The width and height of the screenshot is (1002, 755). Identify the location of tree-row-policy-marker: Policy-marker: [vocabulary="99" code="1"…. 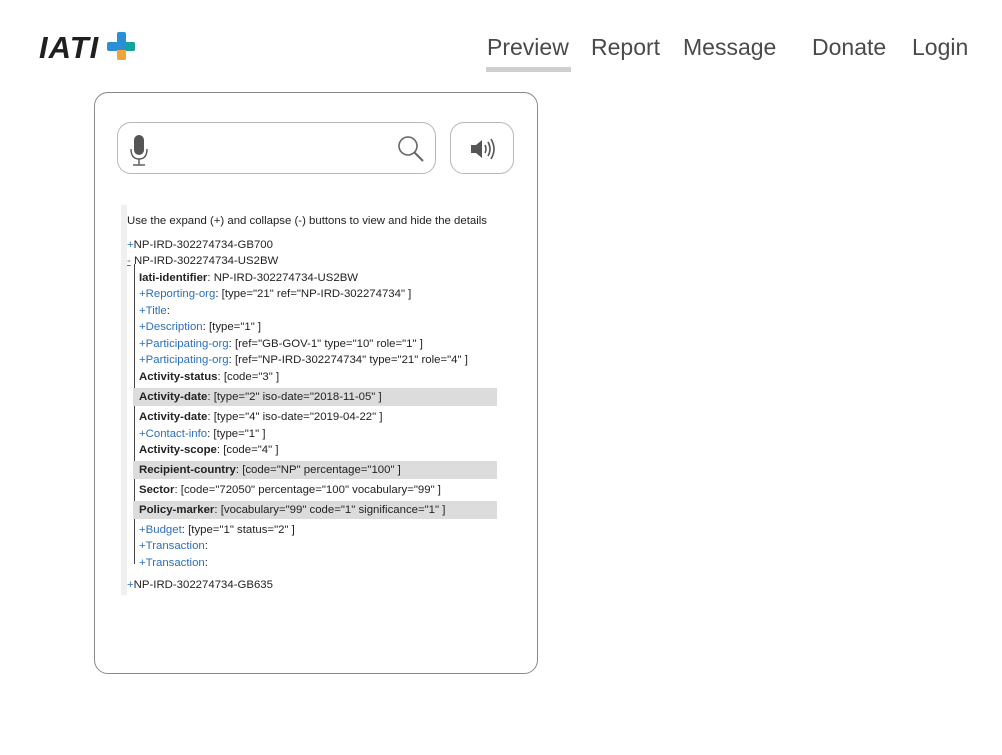
(315, 510).